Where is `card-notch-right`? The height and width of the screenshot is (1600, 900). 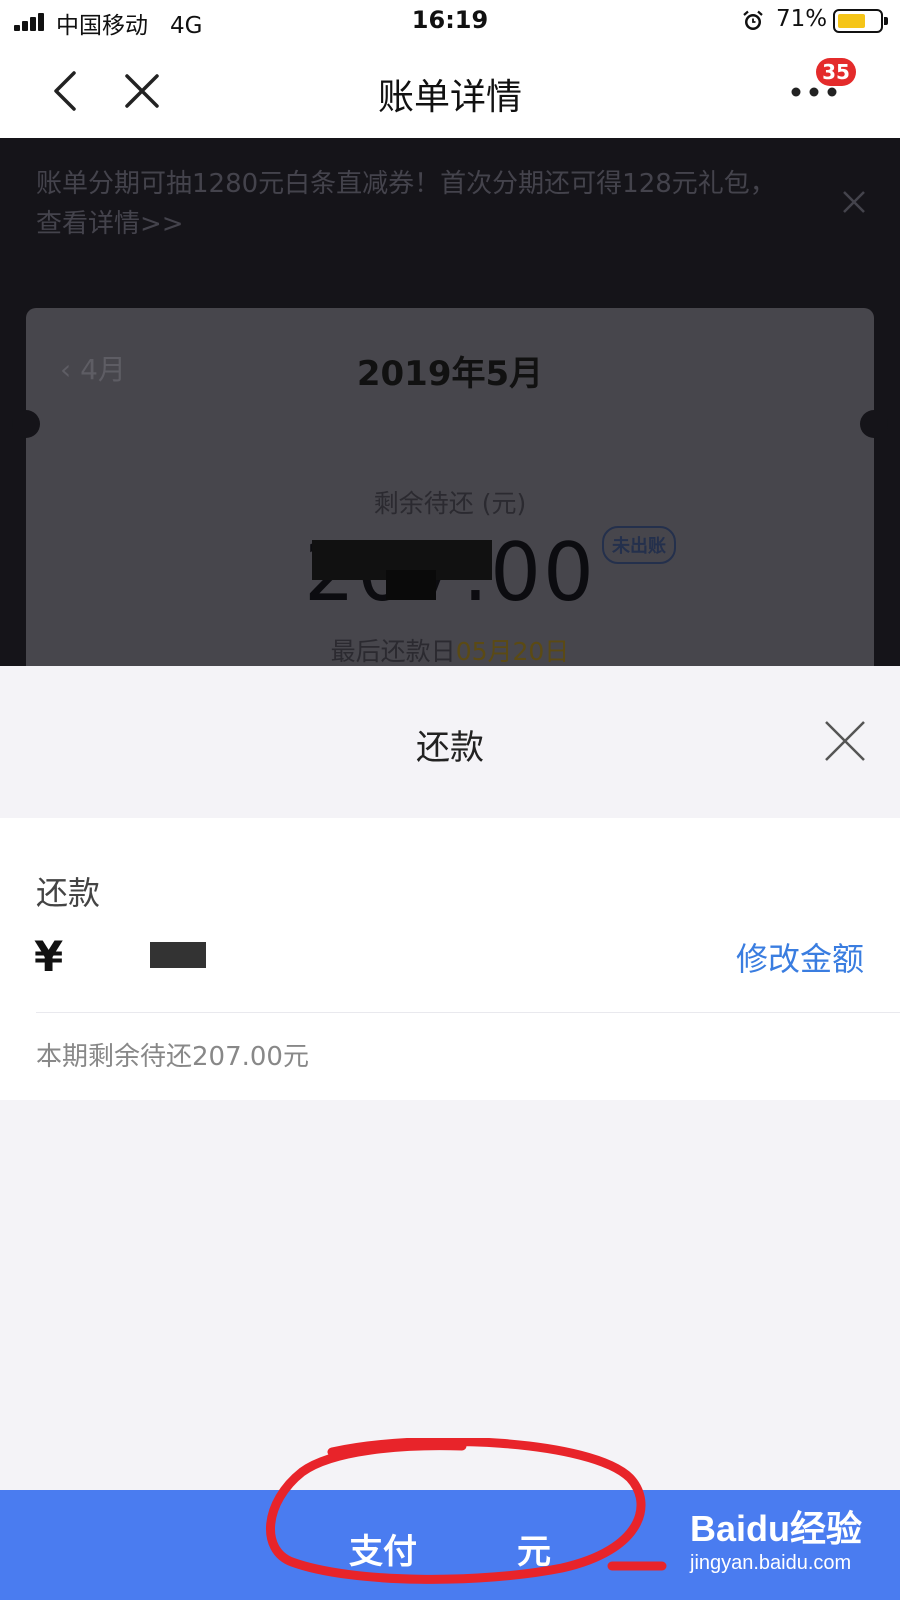 card-notch-right is located at coordinates (874, 424).